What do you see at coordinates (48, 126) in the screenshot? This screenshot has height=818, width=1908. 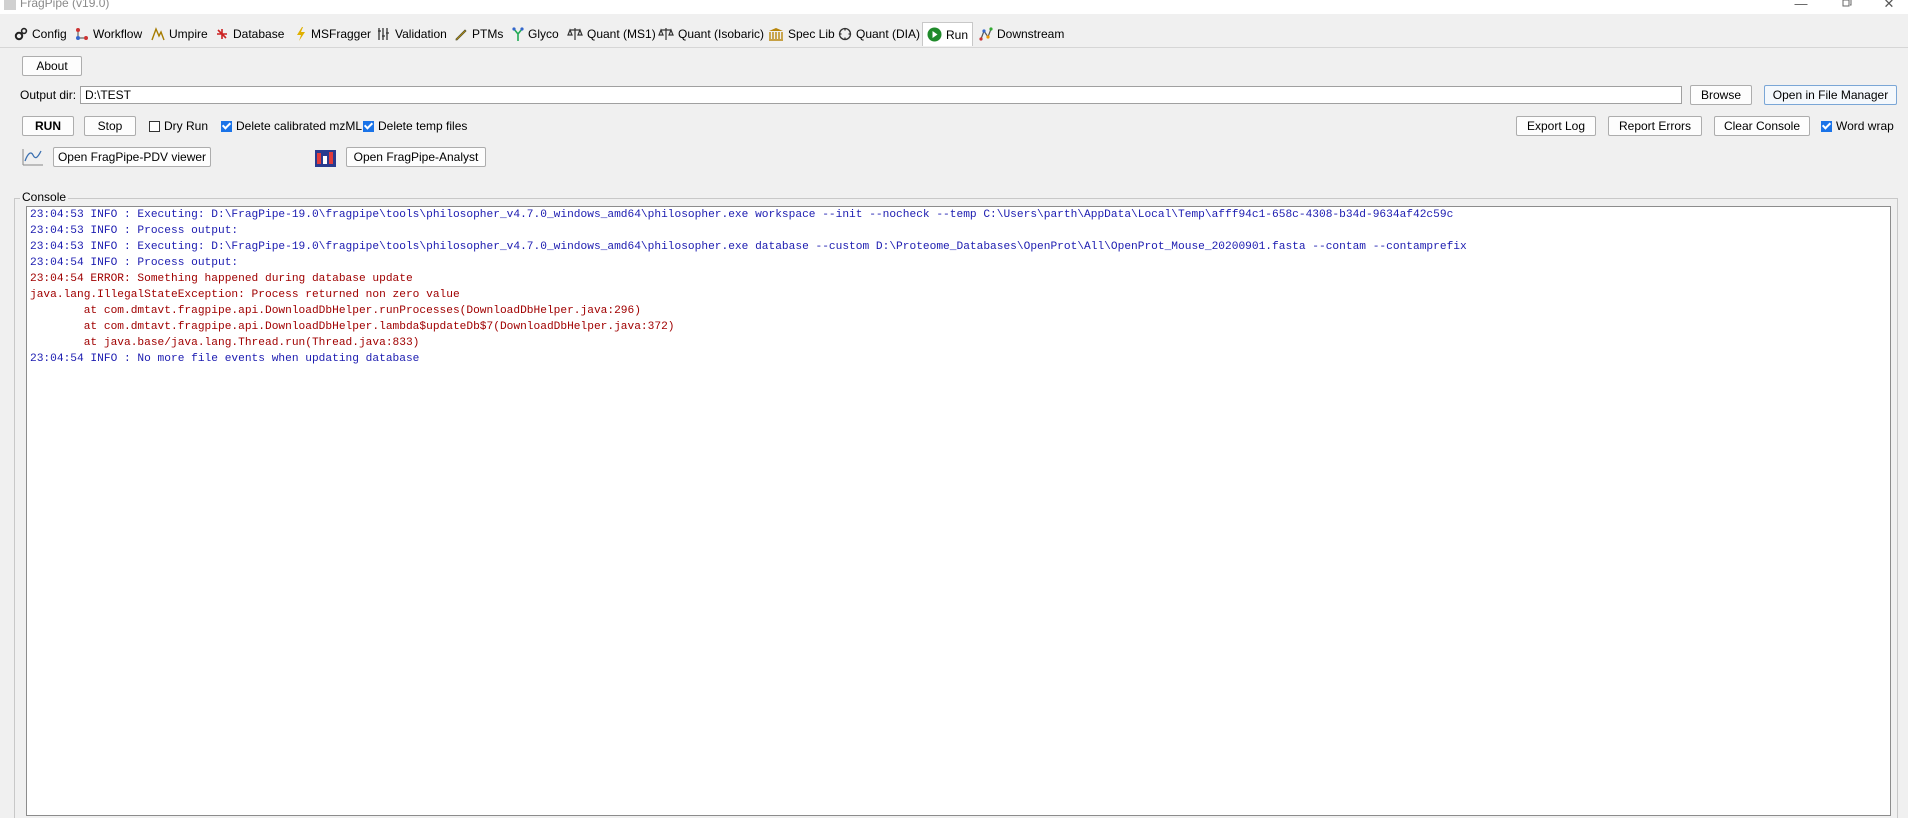 I see `run-button: RUN` at bounding box center [48, 126].